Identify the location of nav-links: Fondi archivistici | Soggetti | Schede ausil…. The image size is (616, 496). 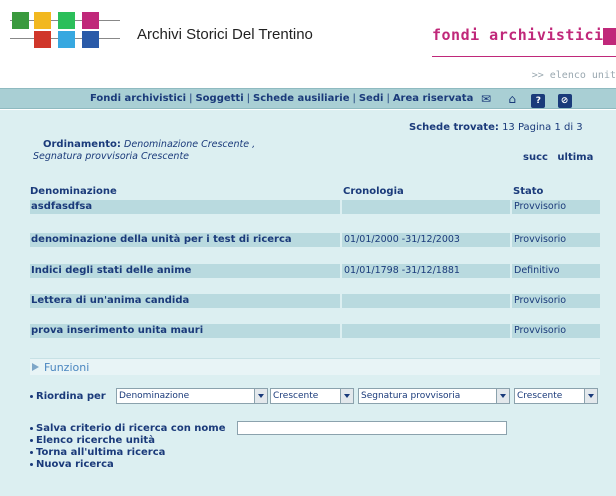
(281, 98).